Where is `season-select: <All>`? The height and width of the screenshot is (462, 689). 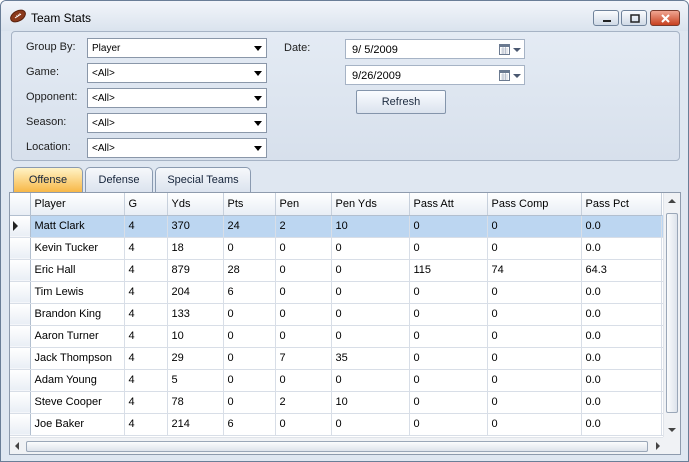 season-select: <All> is located at coordinates (177, 123).